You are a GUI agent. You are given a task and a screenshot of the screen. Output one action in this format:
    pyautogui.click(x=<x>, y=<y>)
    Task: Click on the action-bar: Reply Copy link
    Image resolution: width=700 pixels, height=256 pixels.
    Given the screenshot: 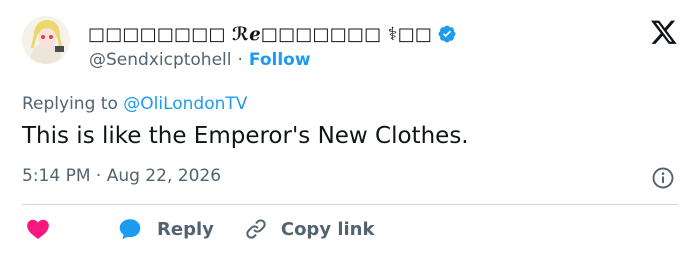 What is the action you would take?
    pyautogui.click(x=198, y=229)
    